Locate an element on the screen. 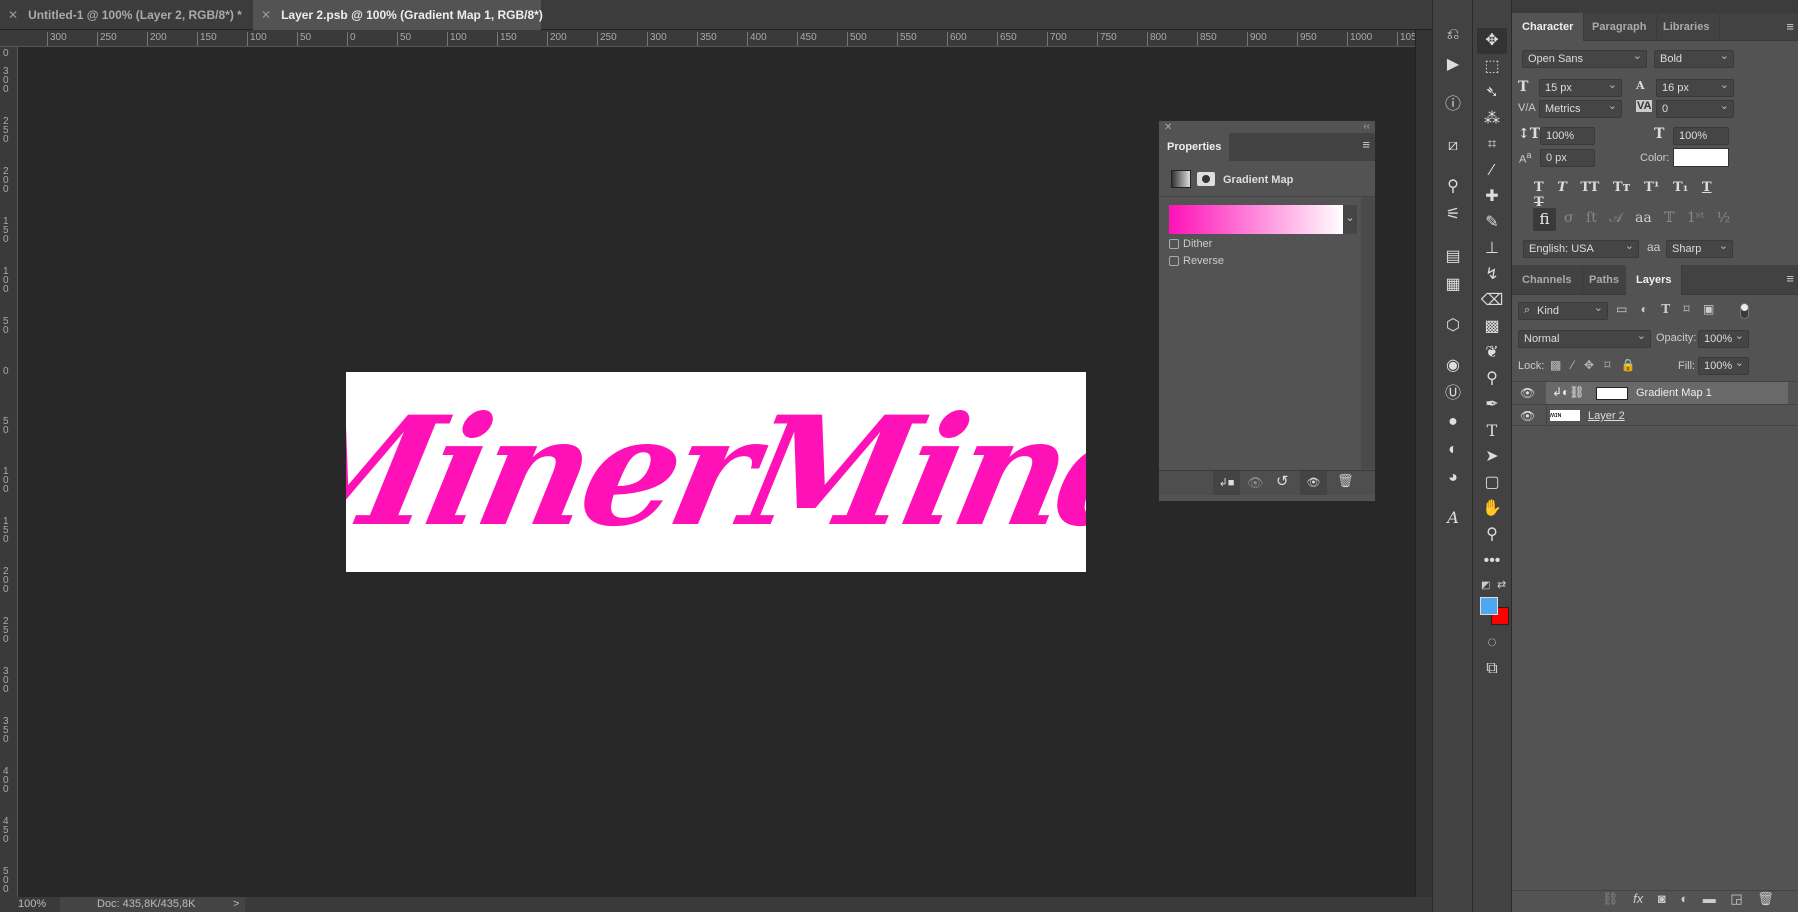 Image resolution: width=1798 pixels, height=912 pixels. opentype-buttons: σ ſt 𝒜 aa 𝕋 1ˢᵗ ½ is located at coordinates (1647, 218).